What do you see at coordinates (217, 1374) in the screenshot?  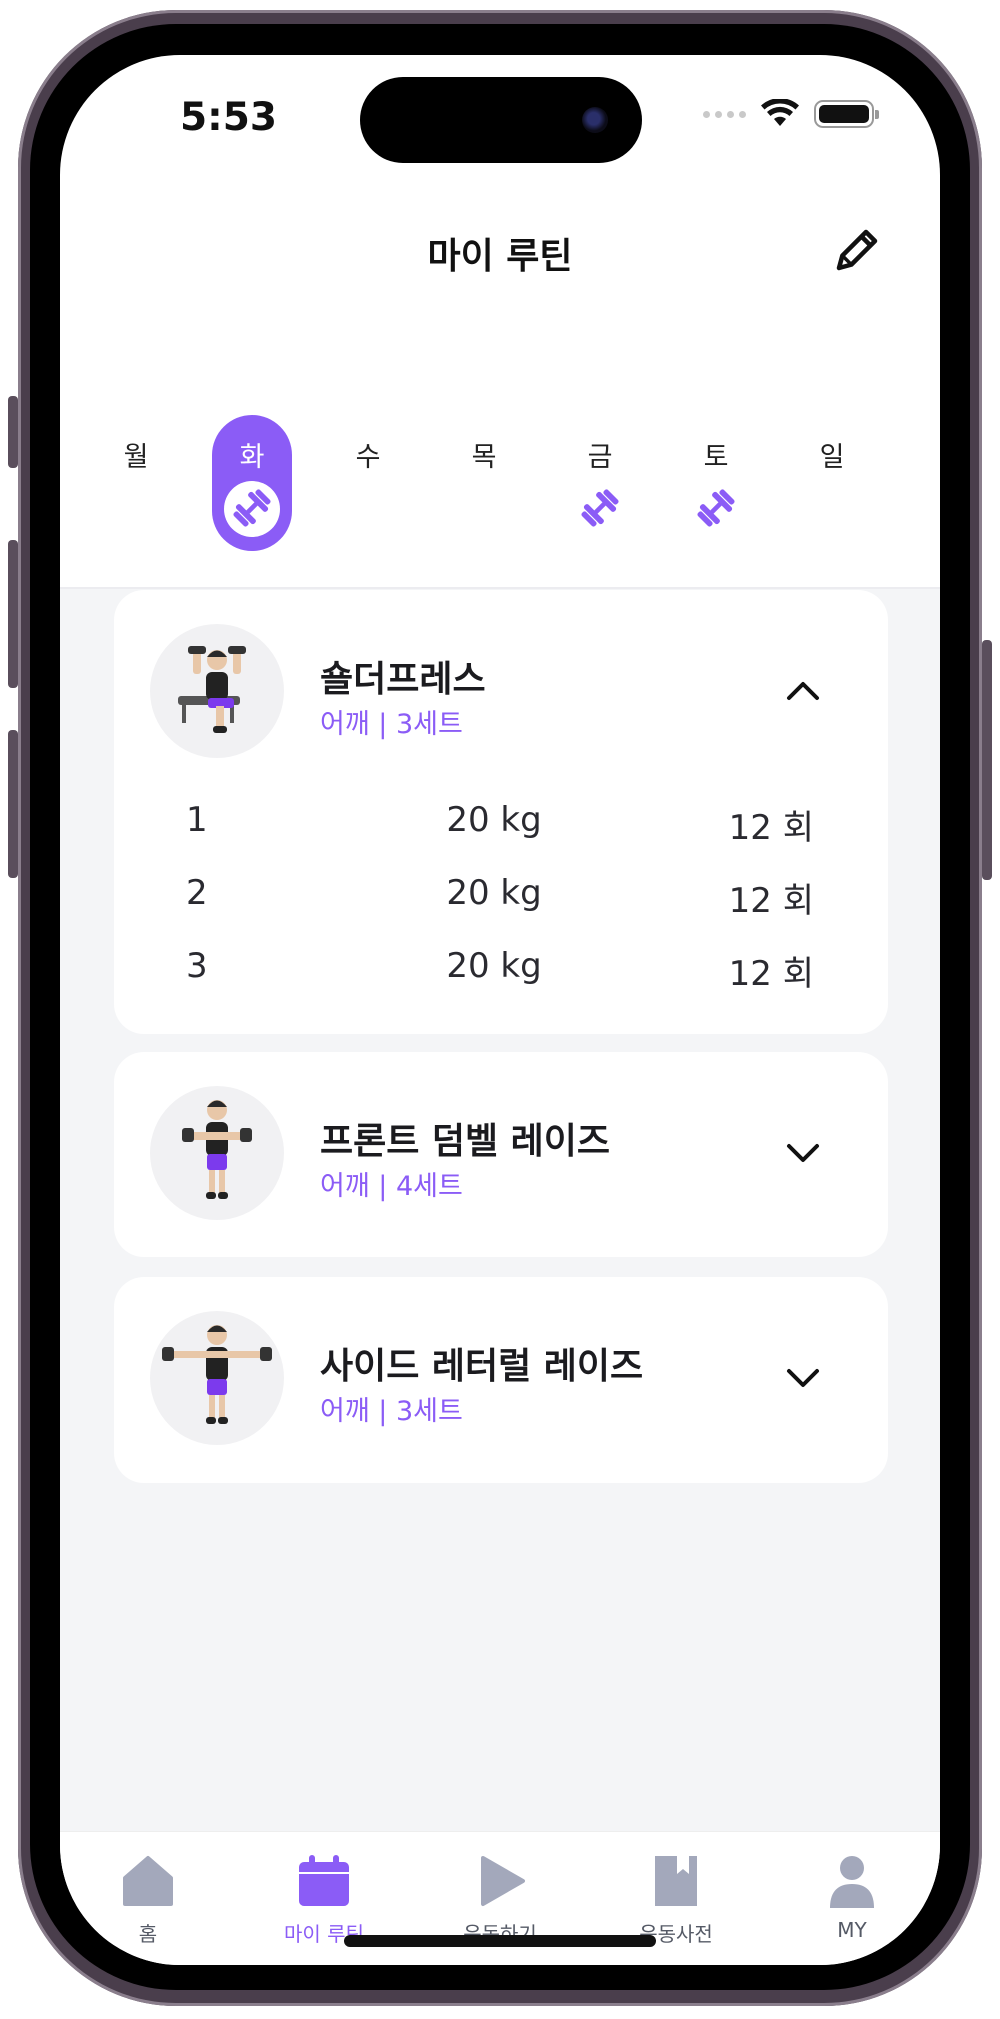 I see `lateral-raise-figure-icon` at bounding box center [217, 1374].